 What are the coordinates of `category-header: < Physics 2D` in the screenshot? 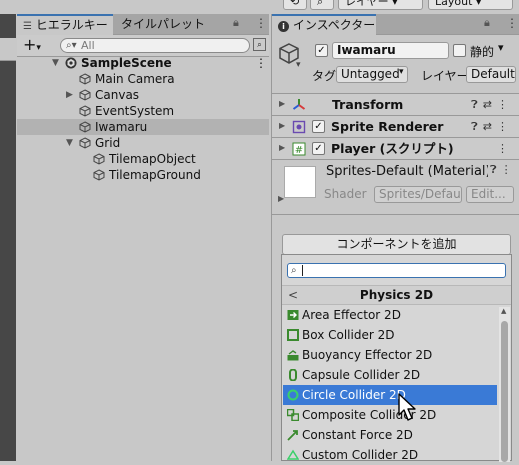 It's located at (396, 295).